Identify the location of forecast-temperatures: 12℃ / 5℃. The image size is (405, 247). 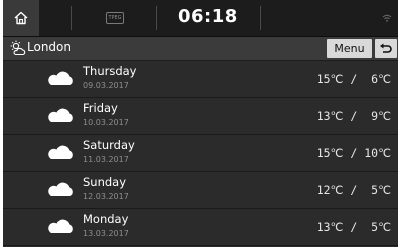
(353, 190).